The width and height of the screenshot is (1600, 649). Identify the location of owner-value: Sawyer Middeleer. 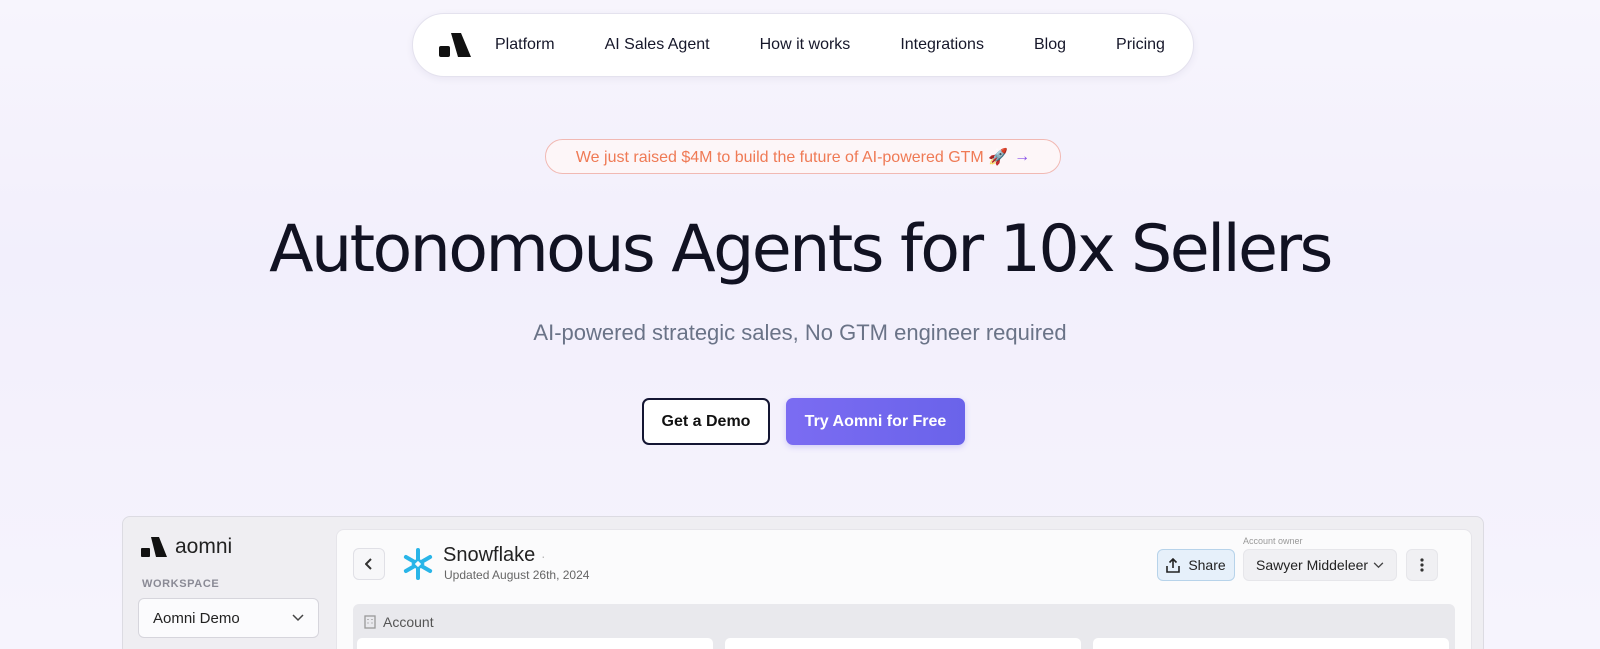
(1312, 565).